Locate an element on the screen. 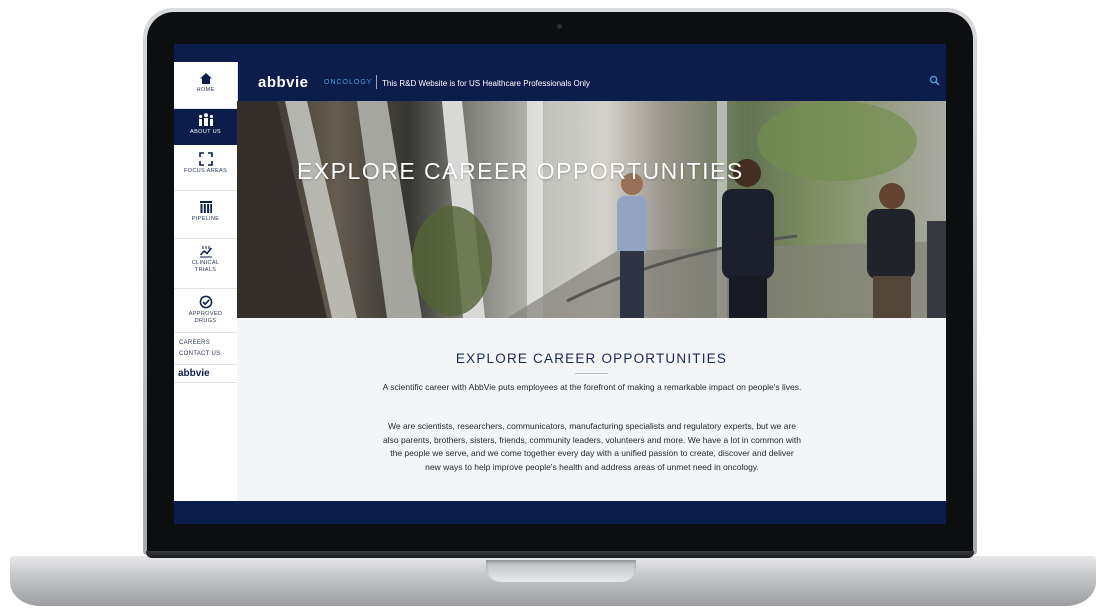 The width and height of the screenshot is (1101, 615). sidebar-item-clinical-trials: CLINICAL TRIALS is located at coordinates (205, 266).